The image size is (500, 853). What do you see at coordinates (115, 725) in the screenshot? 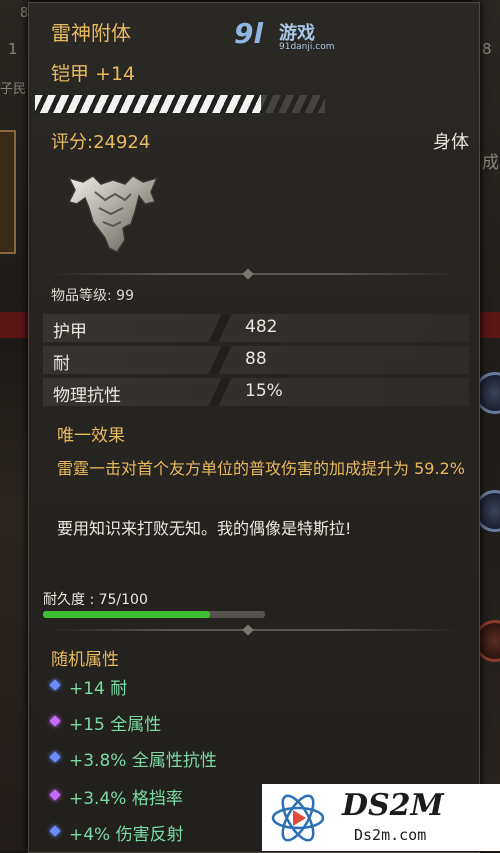
I see `affix-text: +15 全属性` at bounding box center [115, 725].